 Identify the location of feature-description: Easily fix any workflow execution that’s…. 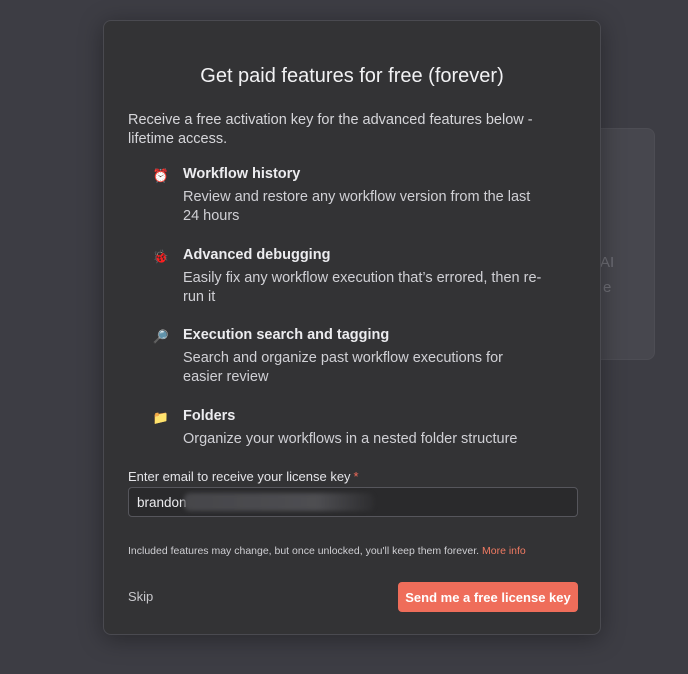
(362, 287).